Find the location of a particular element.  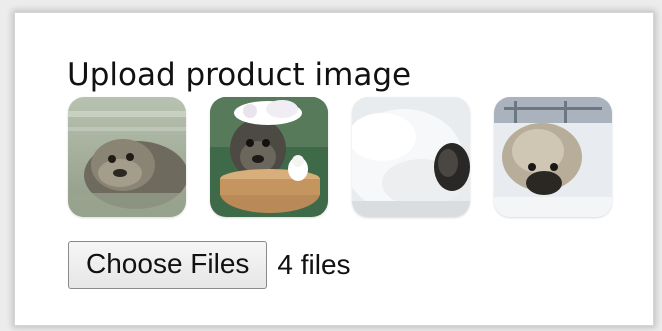

choose-files-button: Choose Files is located at coordinates (168, 265).